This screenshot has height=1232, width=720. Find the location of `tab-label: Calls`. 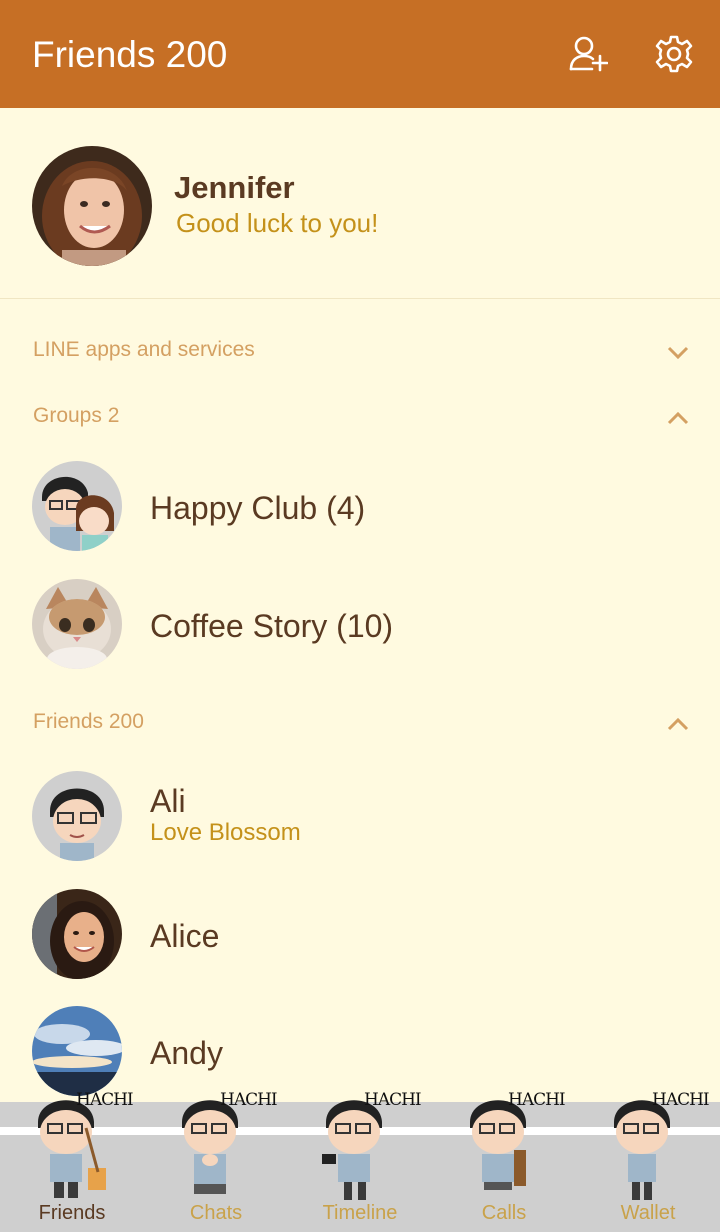

tab-label: Calls is located at coordinates (504, 1213).